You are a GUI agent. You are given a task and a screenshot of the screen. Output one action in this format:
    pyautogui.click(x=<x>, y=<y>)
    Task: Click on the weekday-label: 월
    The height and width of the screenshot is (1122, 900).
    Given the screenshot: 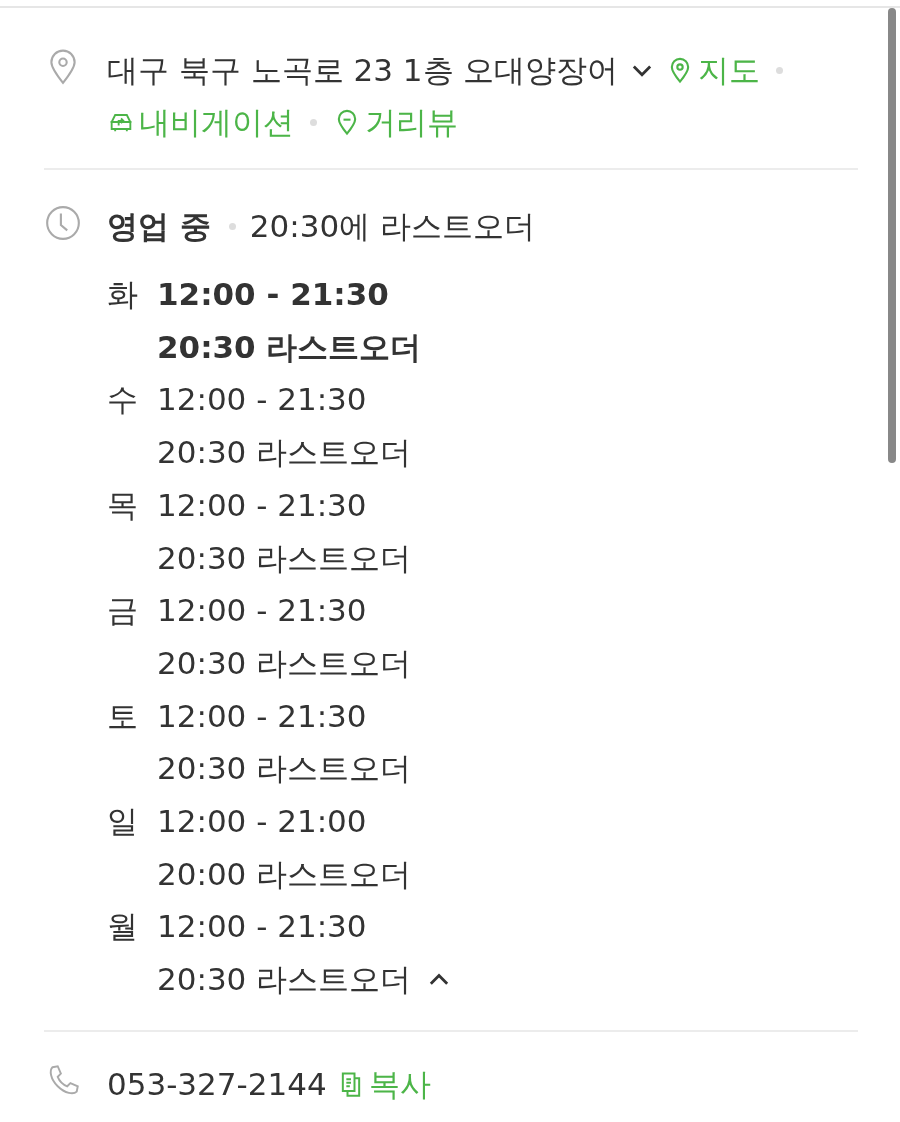 What is the action you would take?
    pyautogui.click(x=123, y=927)
    